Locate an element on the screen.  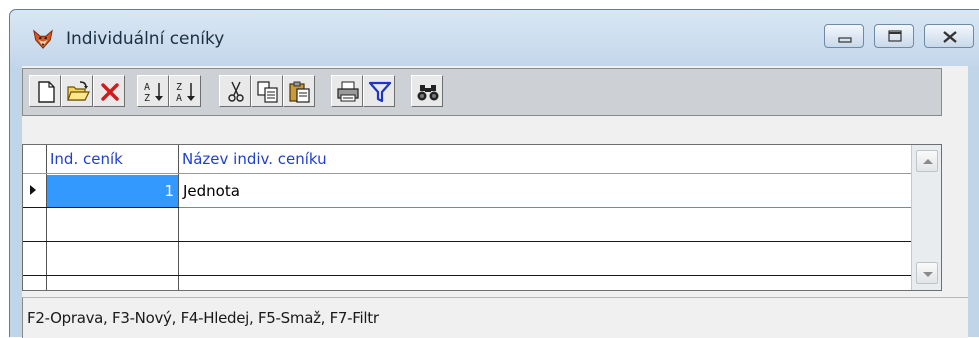
header-divider is located at coordinates (468, 173).